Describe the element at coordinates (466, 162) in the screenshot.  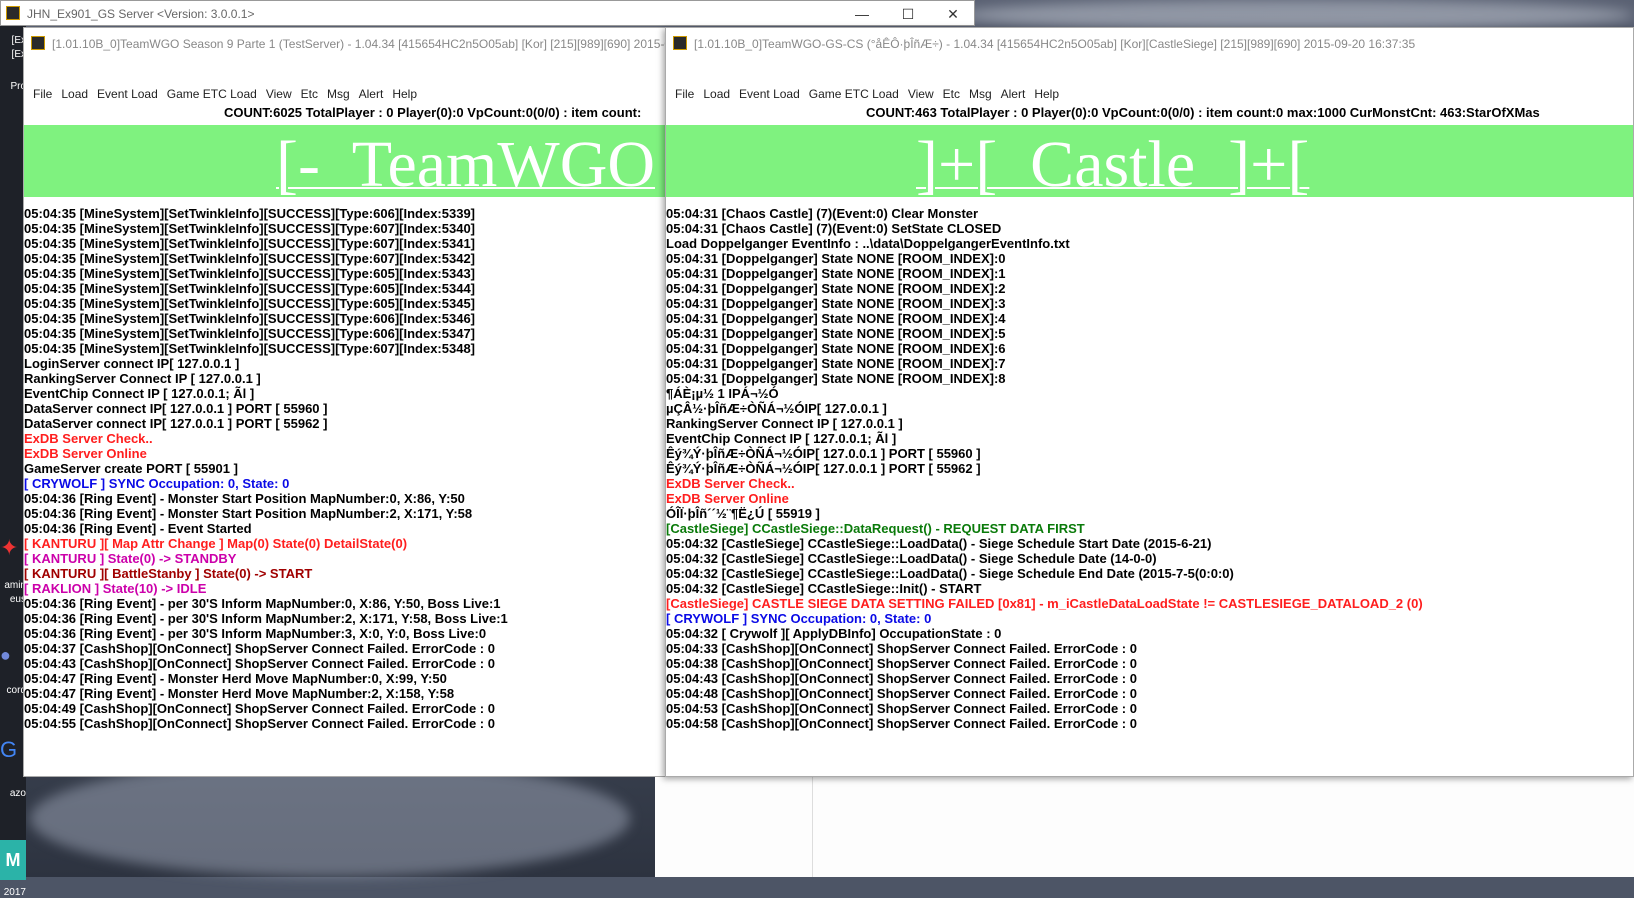
I see `banner-text: [- TeamWGO` at that location.